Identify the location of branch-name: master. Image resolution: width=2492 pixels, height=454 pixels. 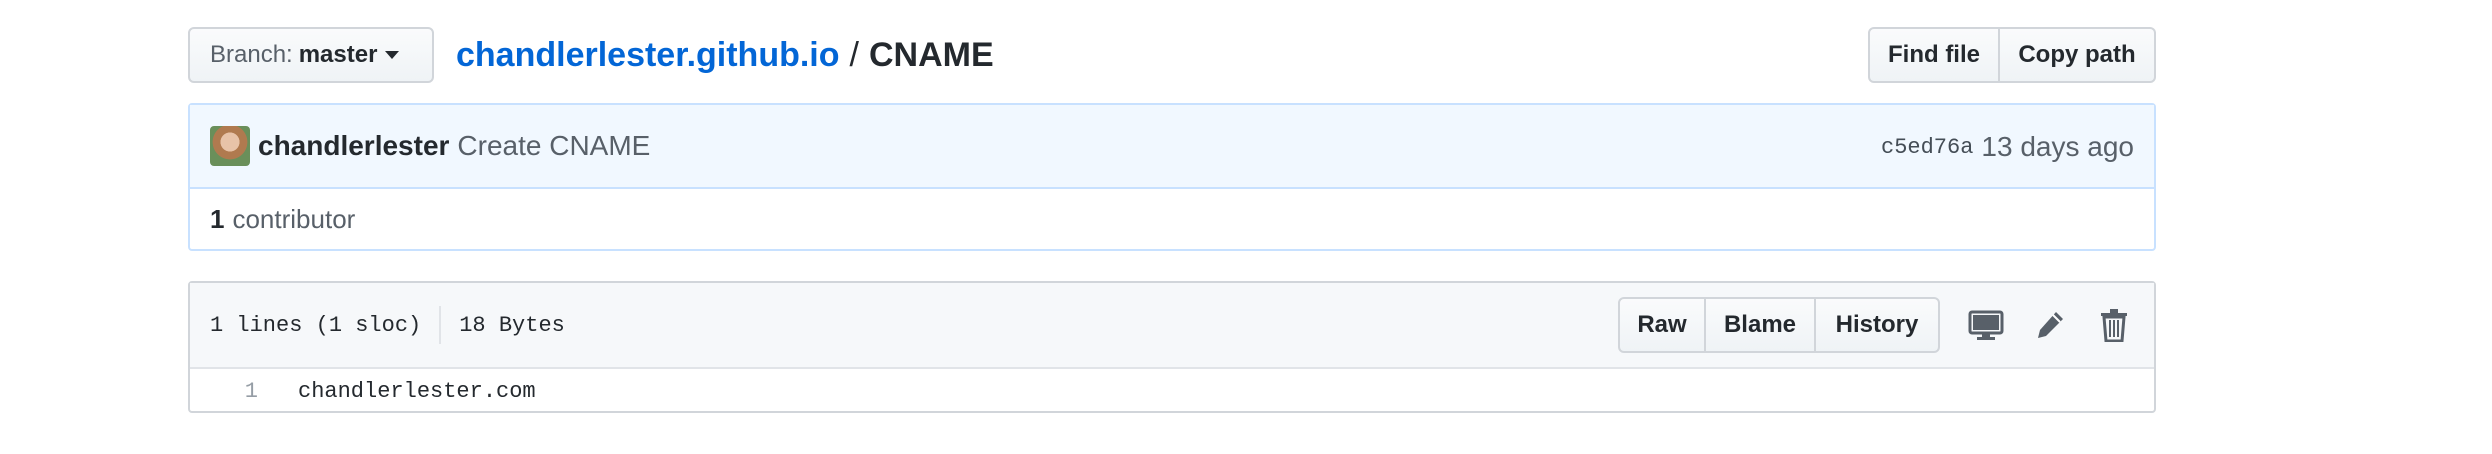
(338, 54).